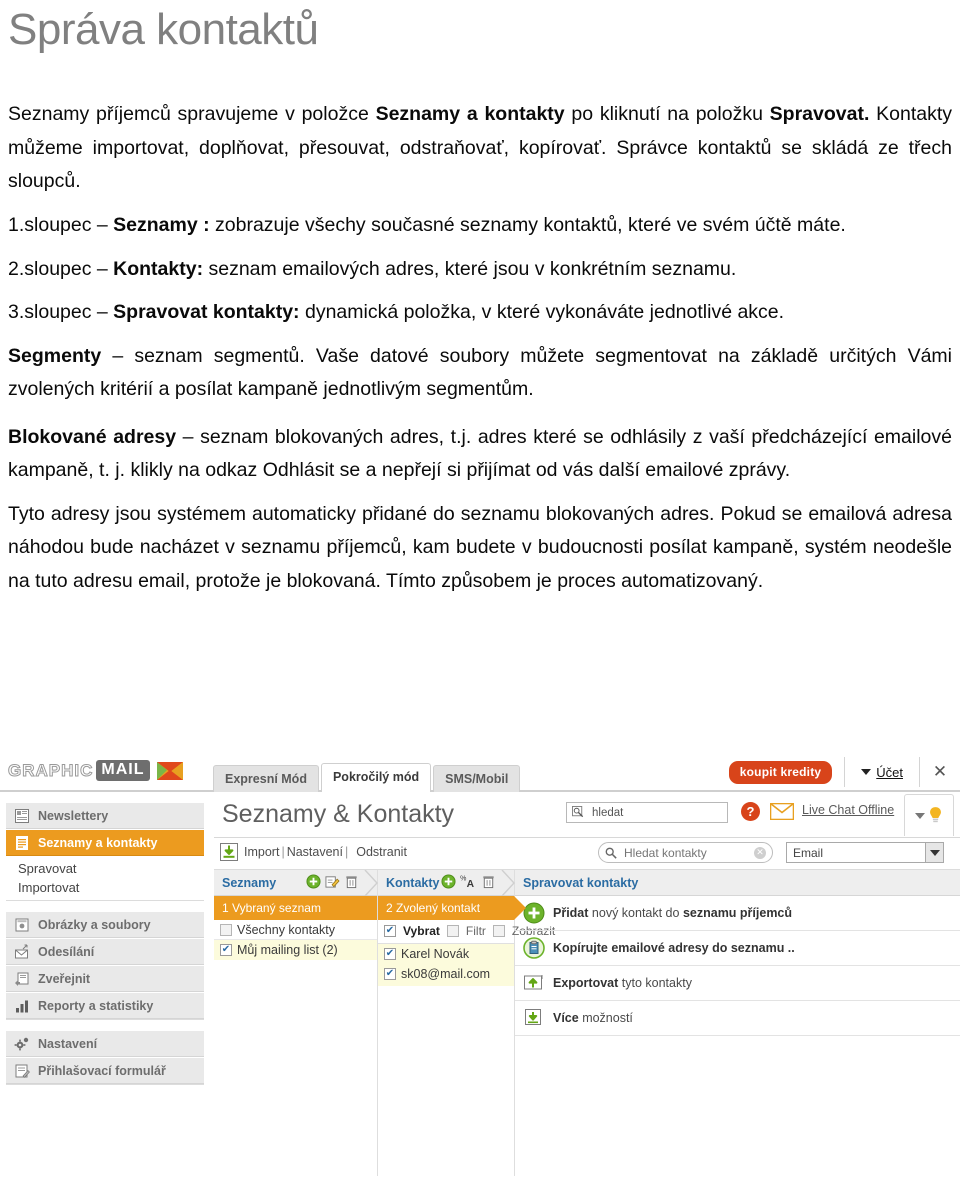  What do you see at coordinates (105, 1005) in the screenshot?
I see `sidebar-item-reporty-a-statistiky: Reporty a statistiky` at bounding box center [105, 1005].